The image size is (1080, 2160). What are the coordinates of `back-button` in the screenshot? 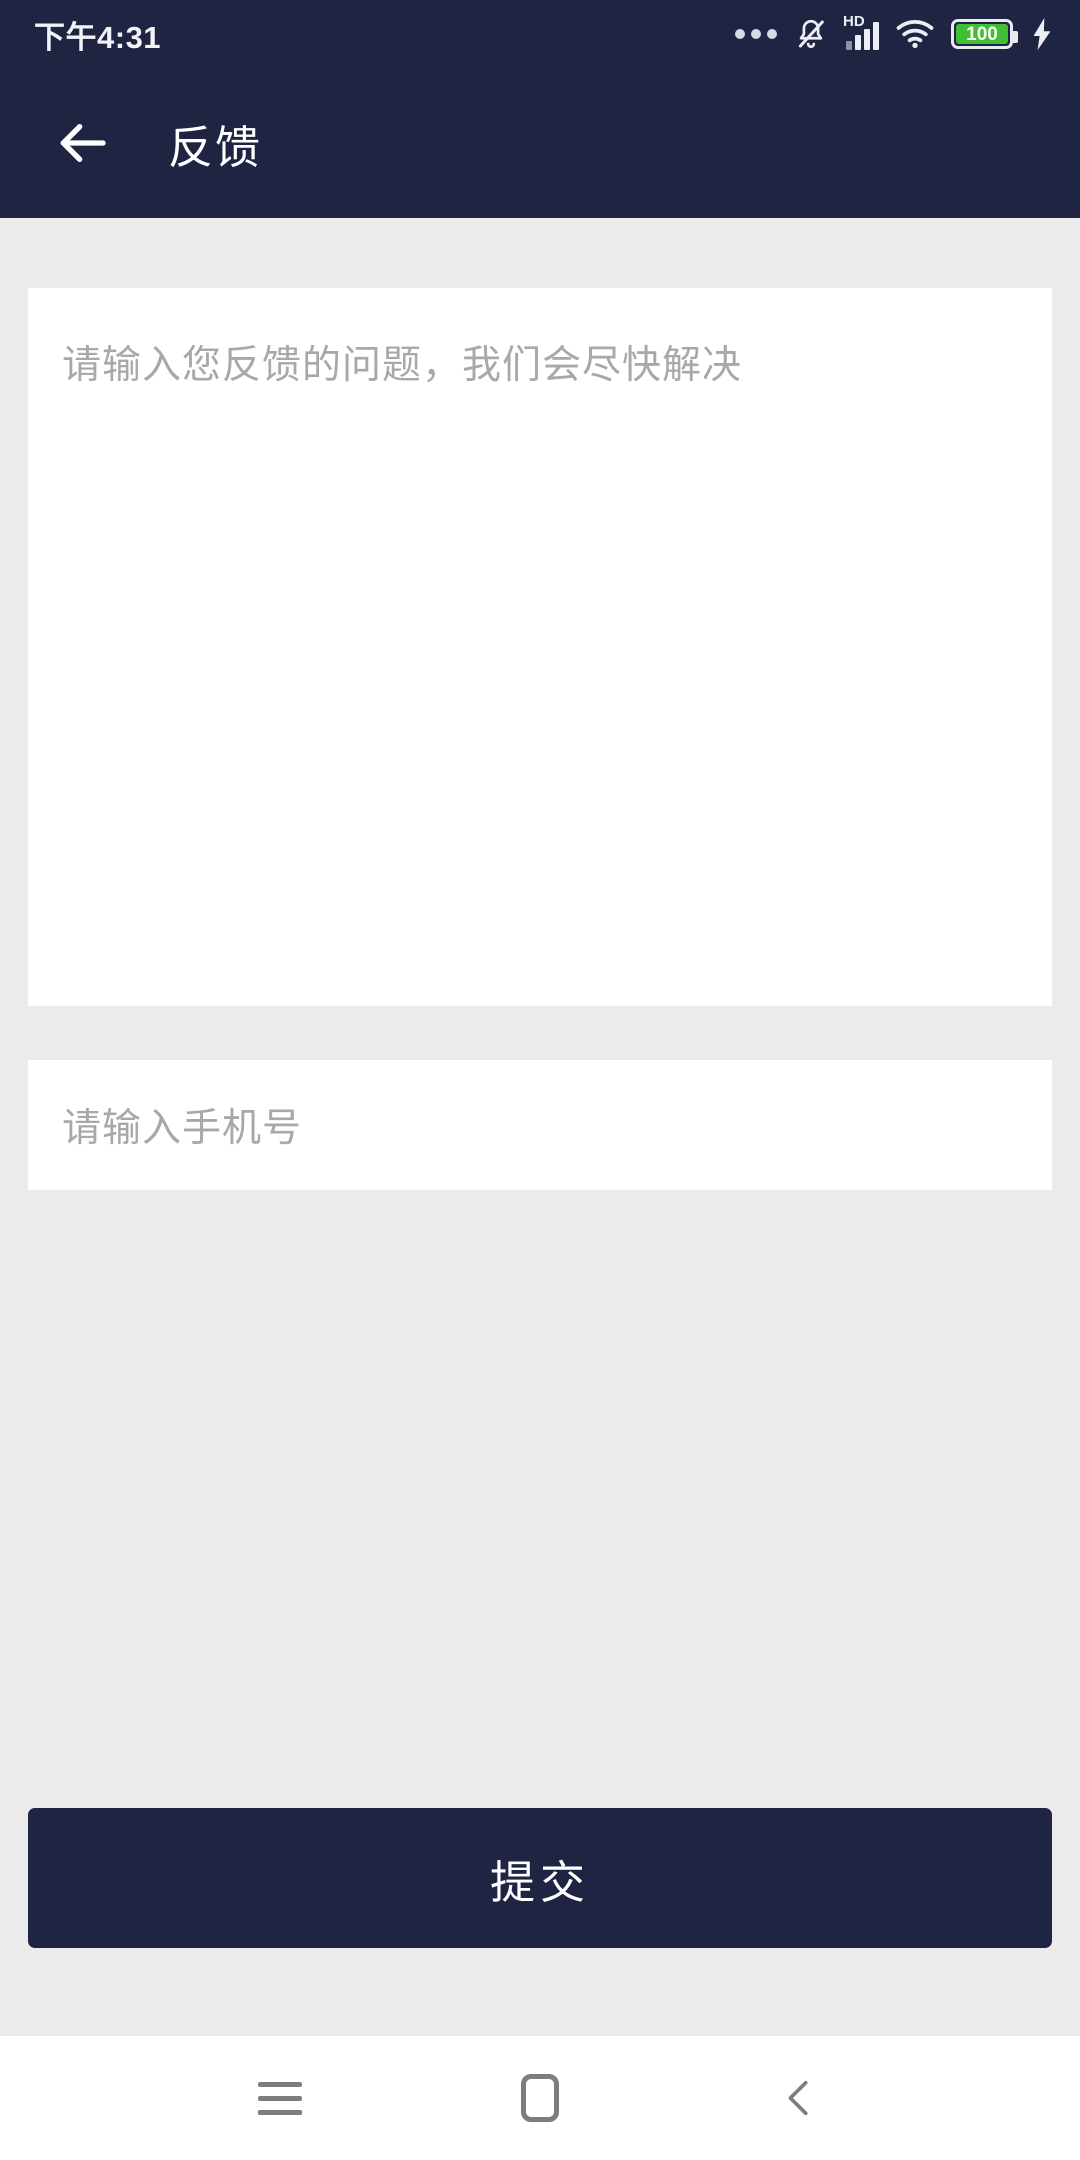 It's located at (82, 143).